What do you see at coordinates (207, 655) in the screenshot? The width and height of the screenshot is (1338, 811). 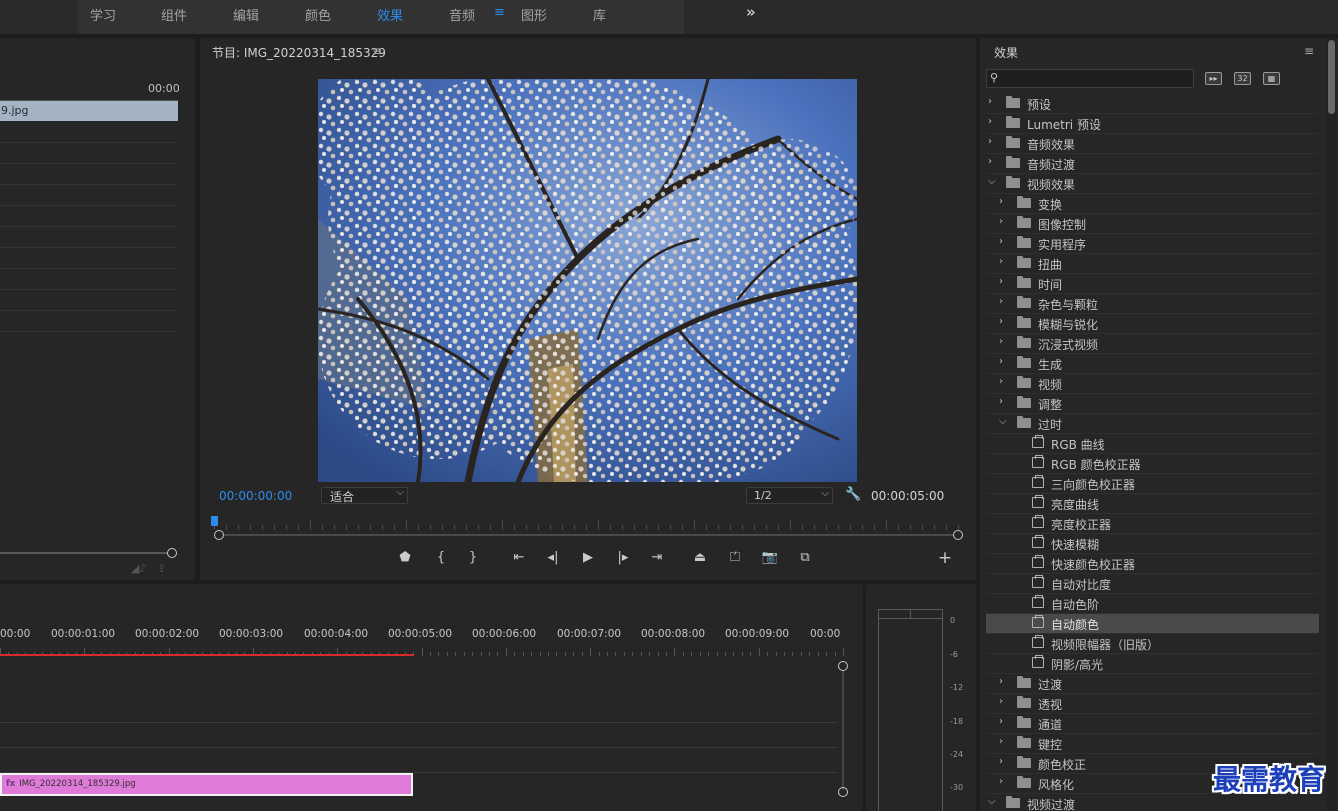 I see `work-area-bar` at bounding box center [207, 655].